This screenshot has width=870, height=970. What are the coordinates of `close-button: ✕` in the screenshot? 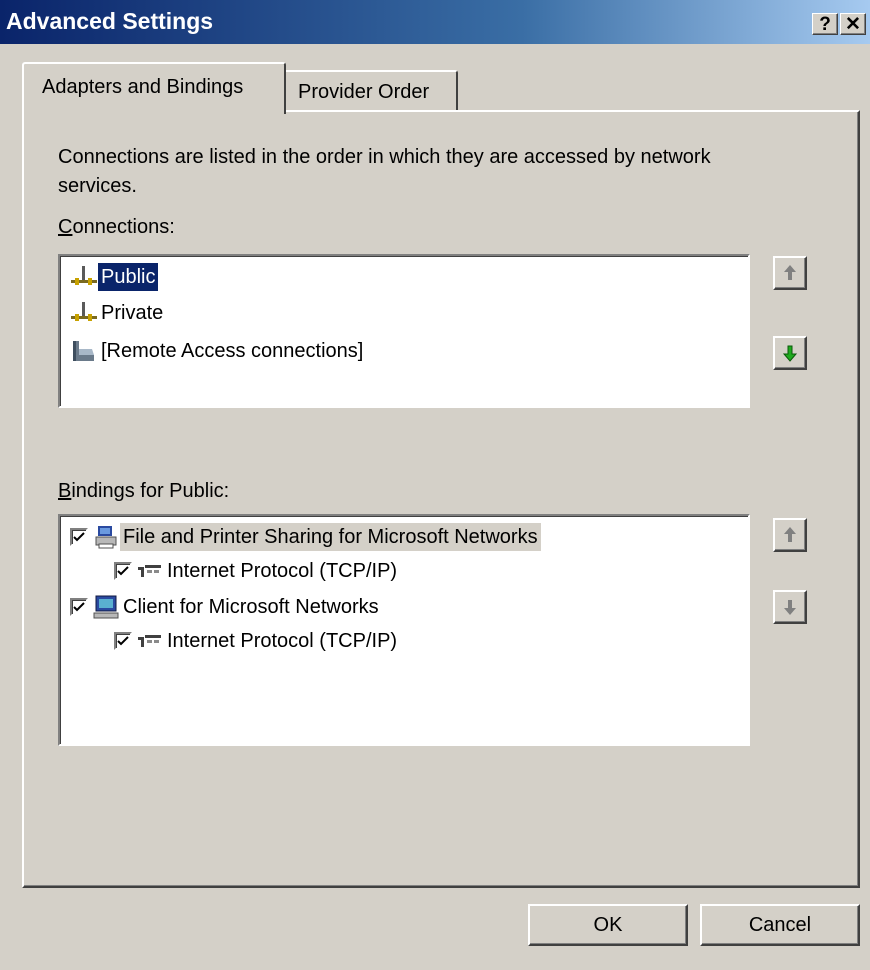 It's located at (853, 24).